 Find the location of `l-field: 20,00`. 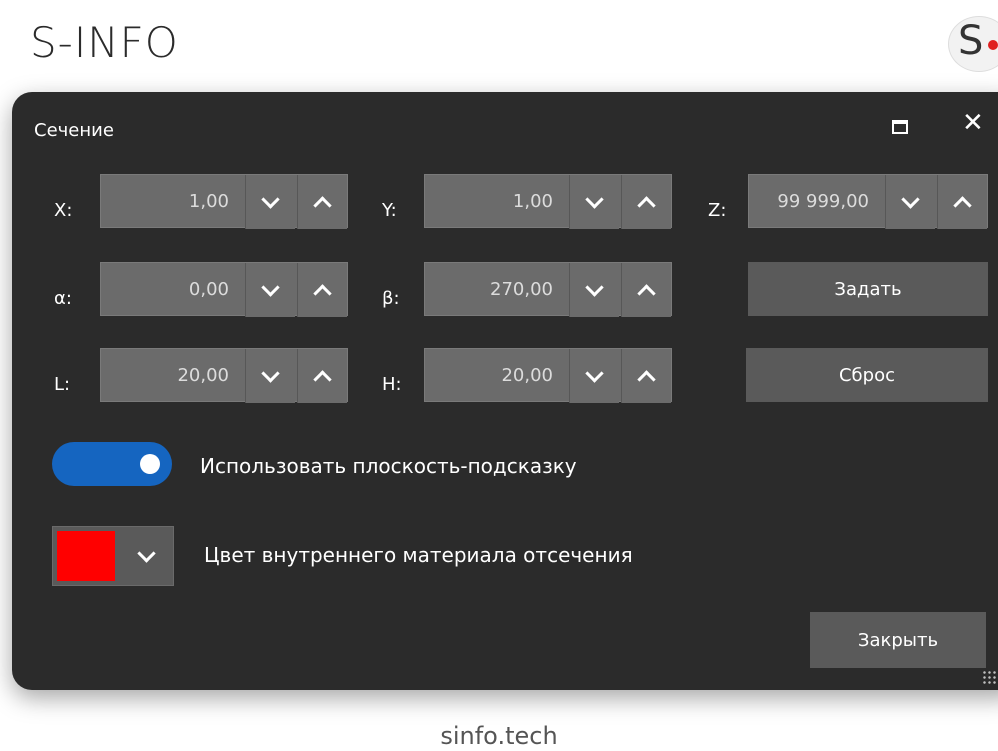

l-field: 20,00 is located at coordinates (224, 375).